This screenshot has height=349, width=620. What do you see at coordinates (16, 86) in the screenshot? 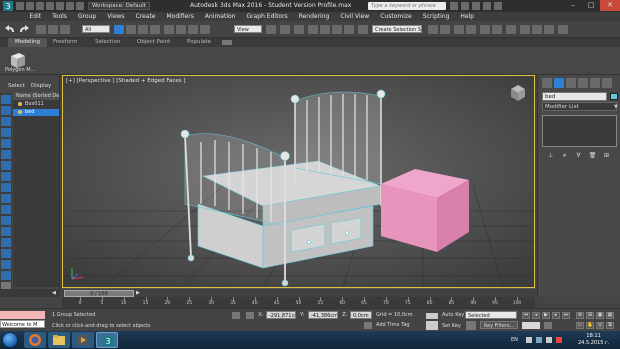
I see `menu-select: Select` at bounding box center [16, 86].